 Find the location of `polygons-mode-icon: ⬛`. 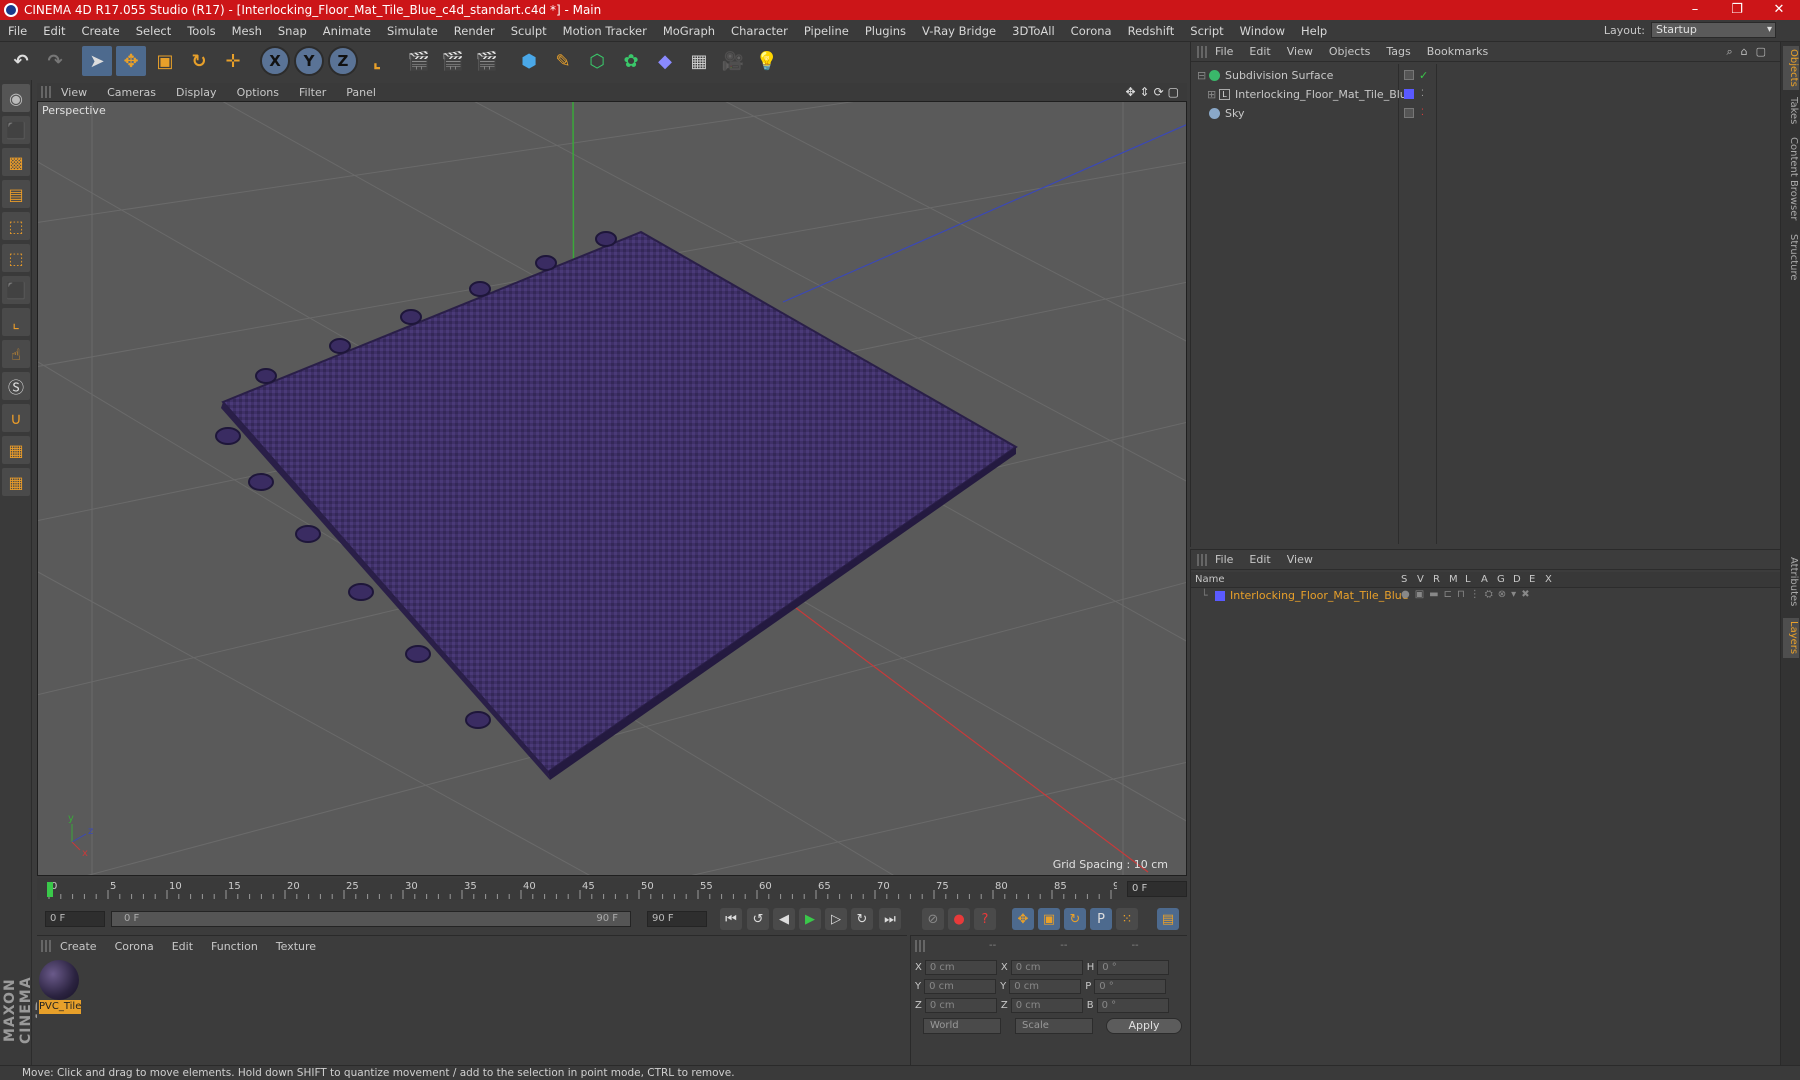

polygons-mode-icon: ⬛ is located at coordinates (16, 290).